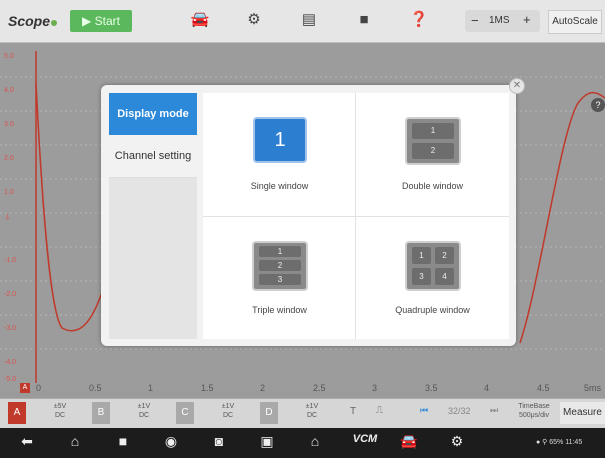 Image resolution: width=605 pixels, height=458 pixels. I want to click on timebase-value: 1MS, so click(499, 20).